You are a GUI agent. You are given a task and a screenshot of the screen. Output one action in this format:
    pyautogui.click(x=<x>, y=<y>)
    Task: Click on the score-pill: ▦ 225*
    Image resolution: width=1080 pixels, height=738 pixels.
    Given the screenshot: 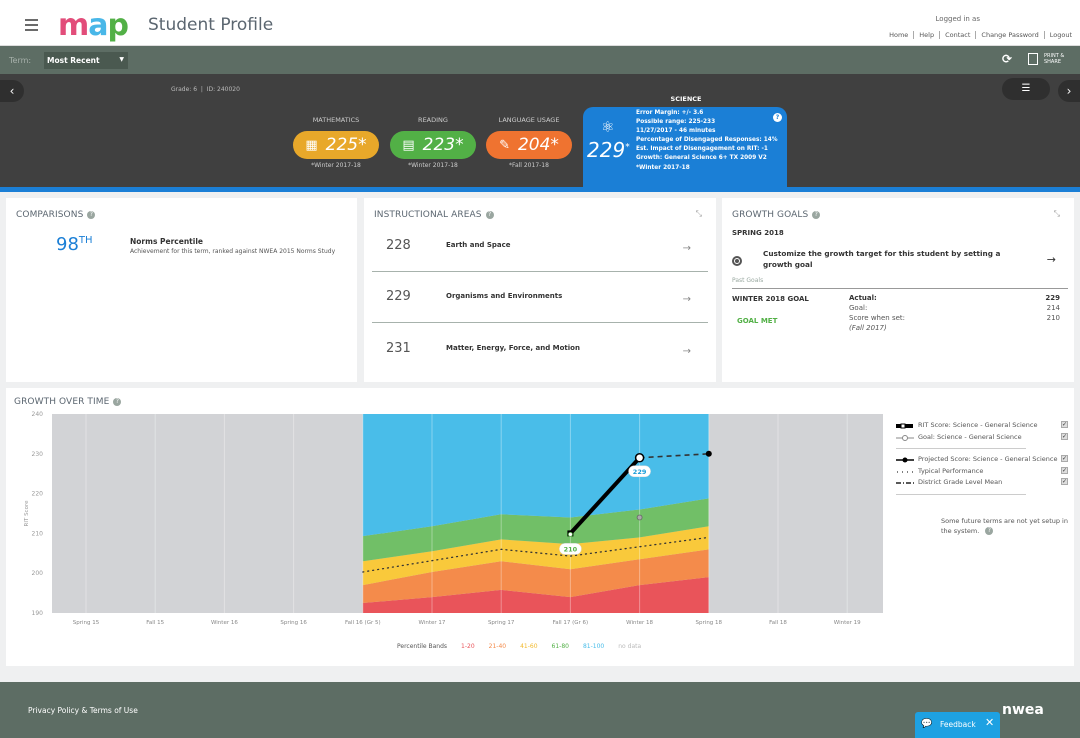 What is the action you would take?
    pyautogui.click(x=336, y=145)
    